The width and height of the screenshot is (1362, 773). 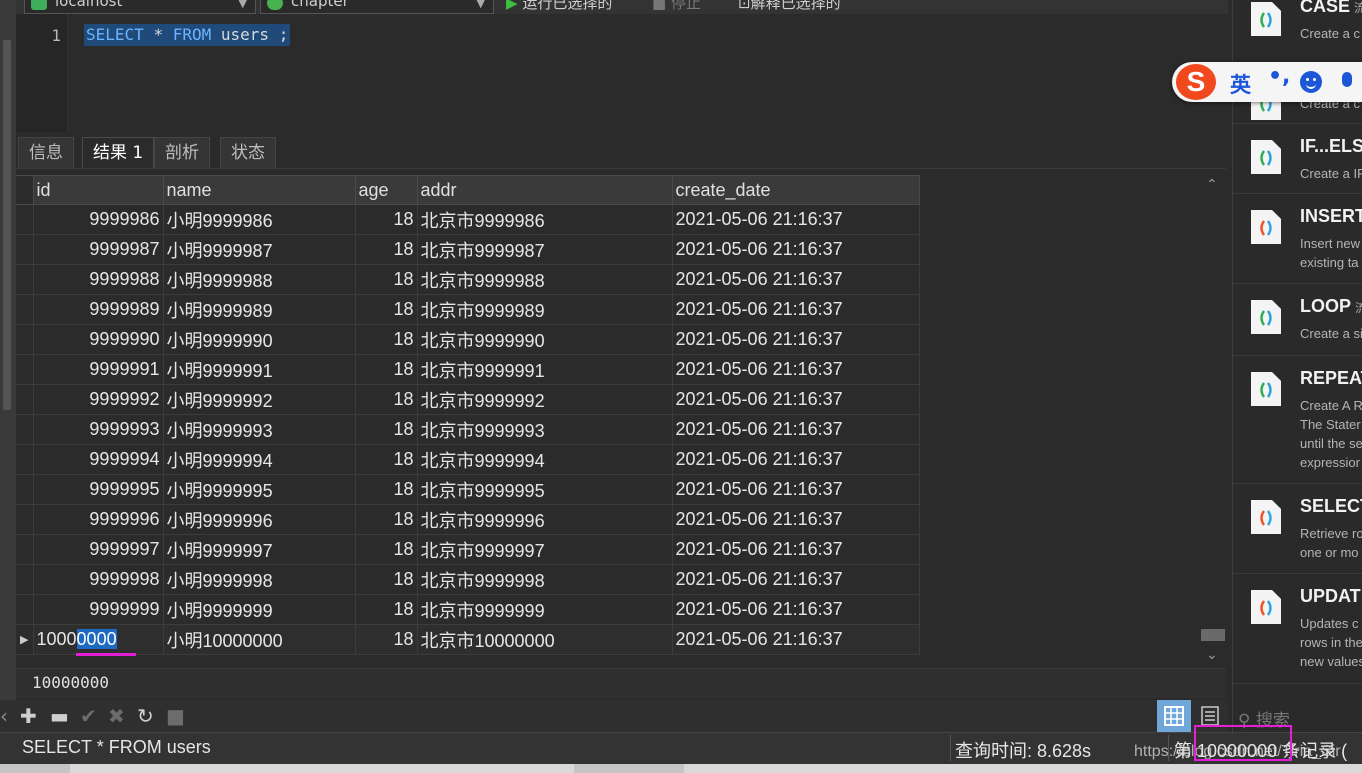 I want to click on cell-addr: 北京市9999995, so click(x=544, y=489).